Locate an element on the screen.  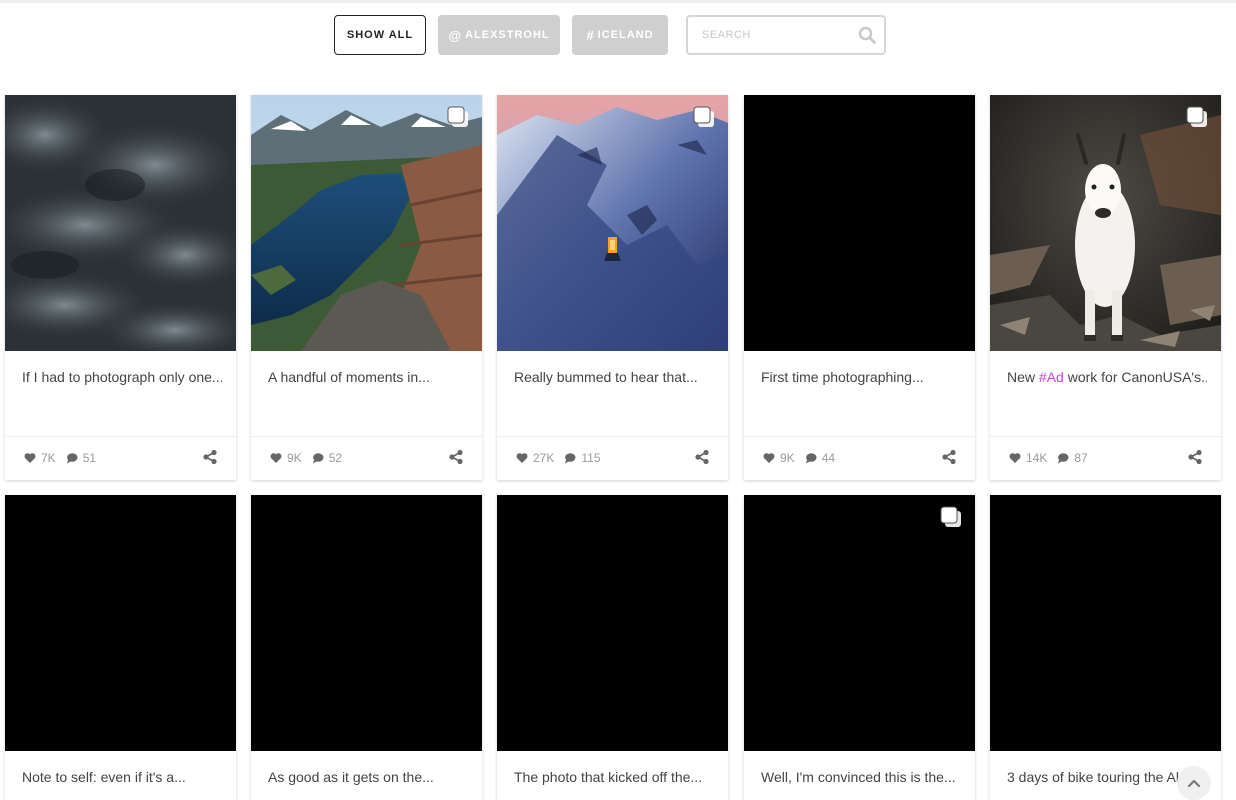
post-stats: 27K 115 is located at coordinates (563, 458).